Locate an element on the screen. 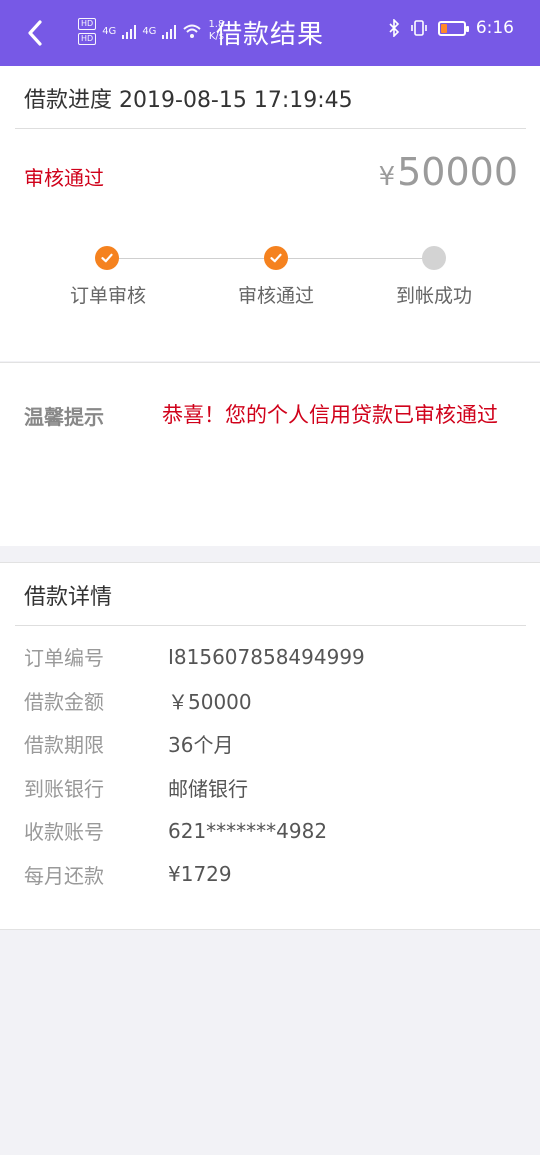  loan-amount: ¥ 50000 is located at coordinates (448, 172).